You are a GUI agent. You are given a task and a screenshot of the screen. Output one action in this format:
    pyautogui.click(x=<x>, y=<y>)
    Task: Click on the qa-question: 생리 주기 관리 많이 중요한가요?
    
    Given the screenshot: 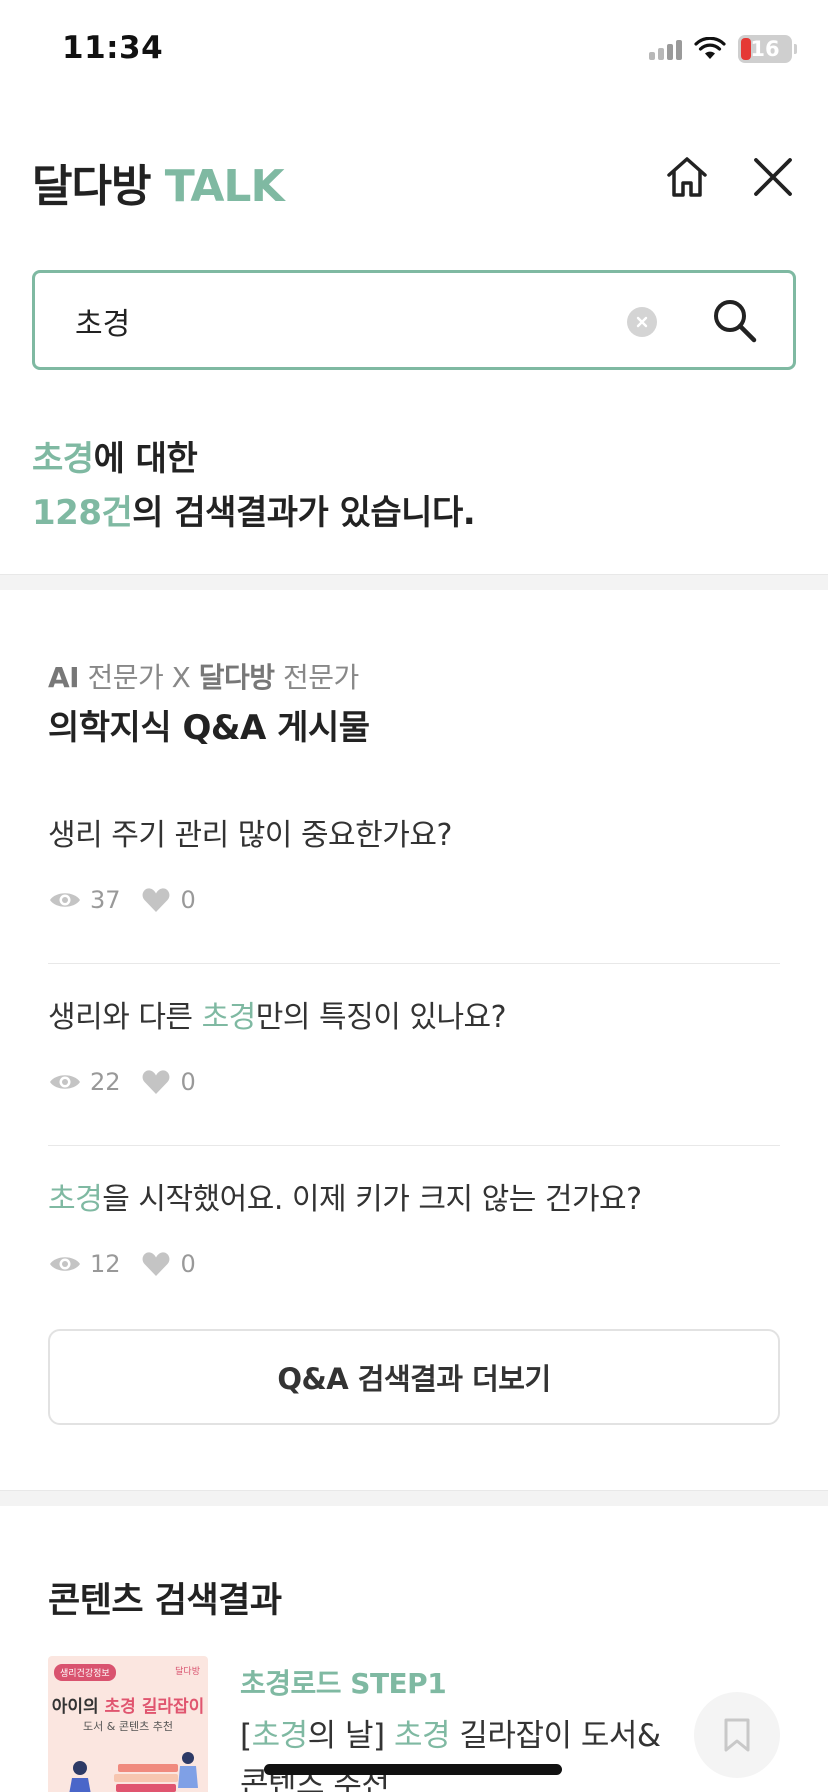 What is the action you would take?
    pyautogui.click(x=250, y=832)
    